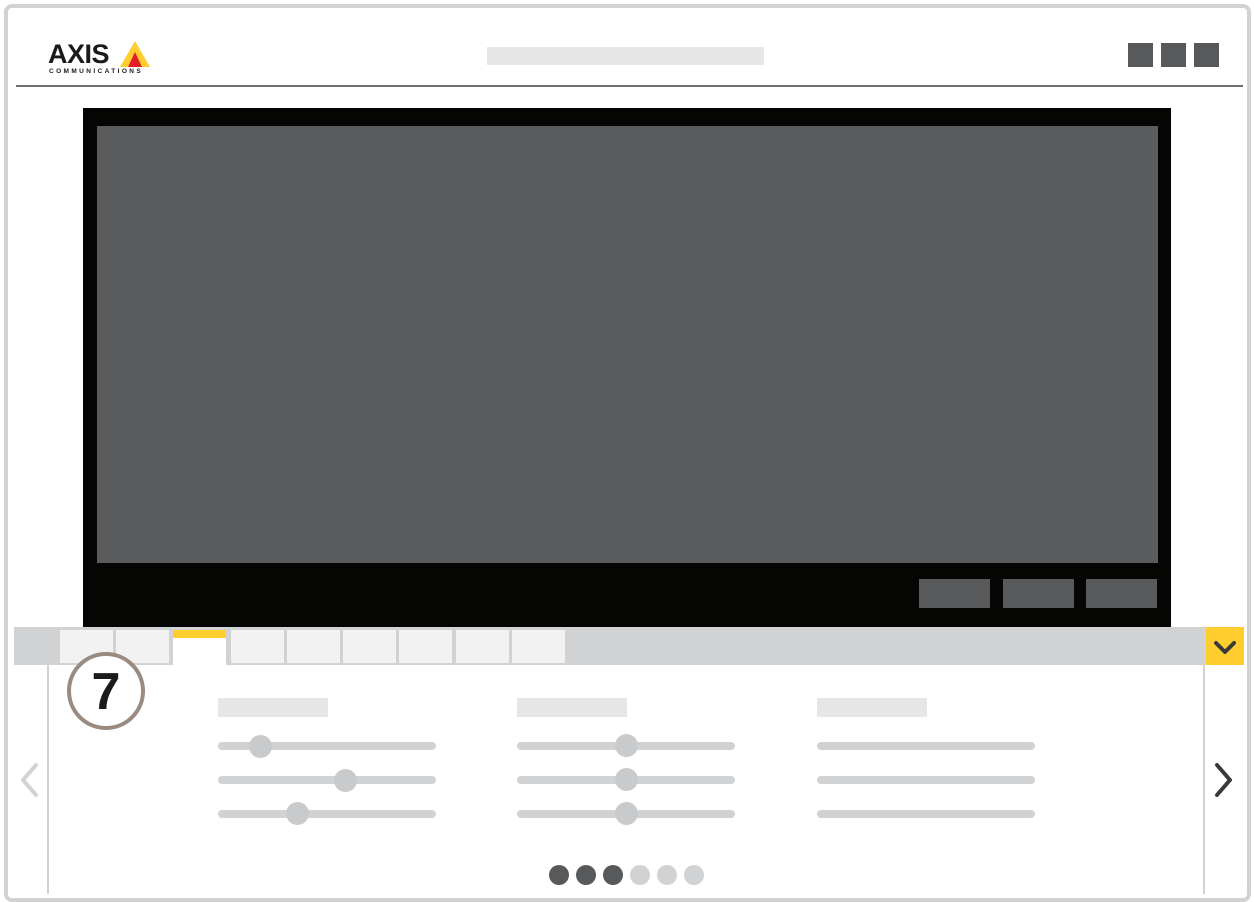 The image size is (1254, 902). What do you see at coordinates (629, 86) in the screenshot?
I see `header-divider` at bounding box center [629, 86].